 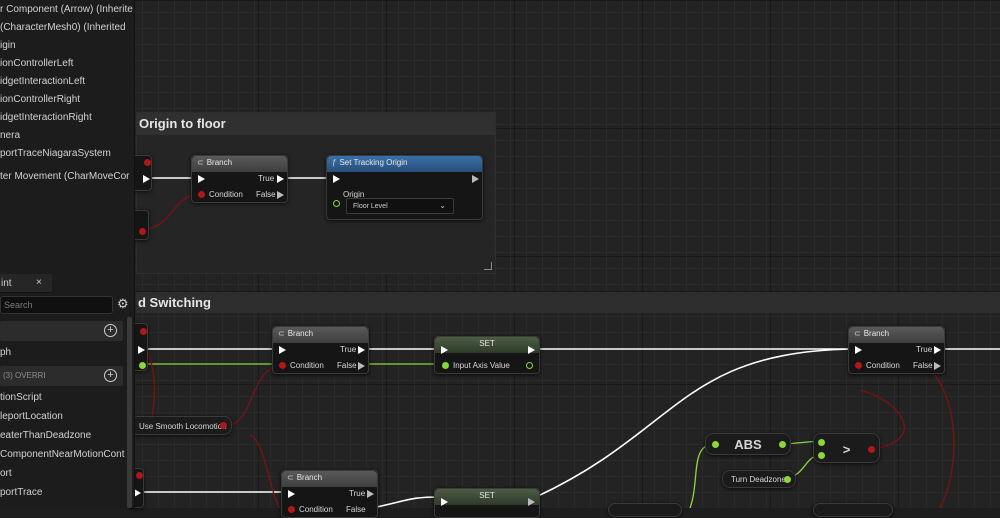 I want to click on tab-label: int, so click(x=6, y=283).